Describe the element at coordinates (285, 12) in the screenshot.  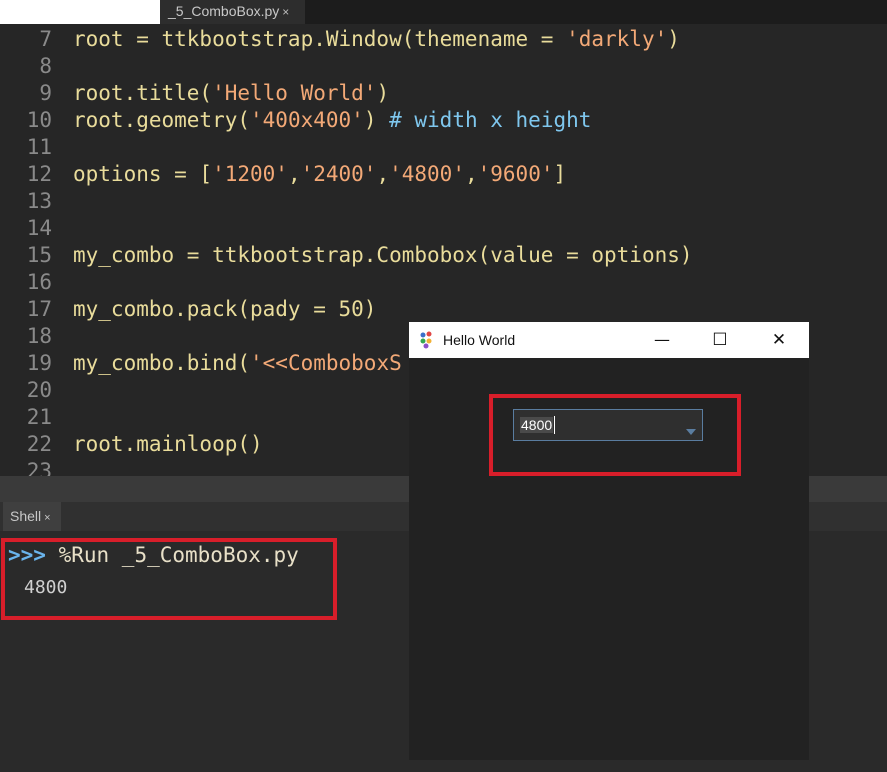
I see `tab-close-icon: ×` at that location.